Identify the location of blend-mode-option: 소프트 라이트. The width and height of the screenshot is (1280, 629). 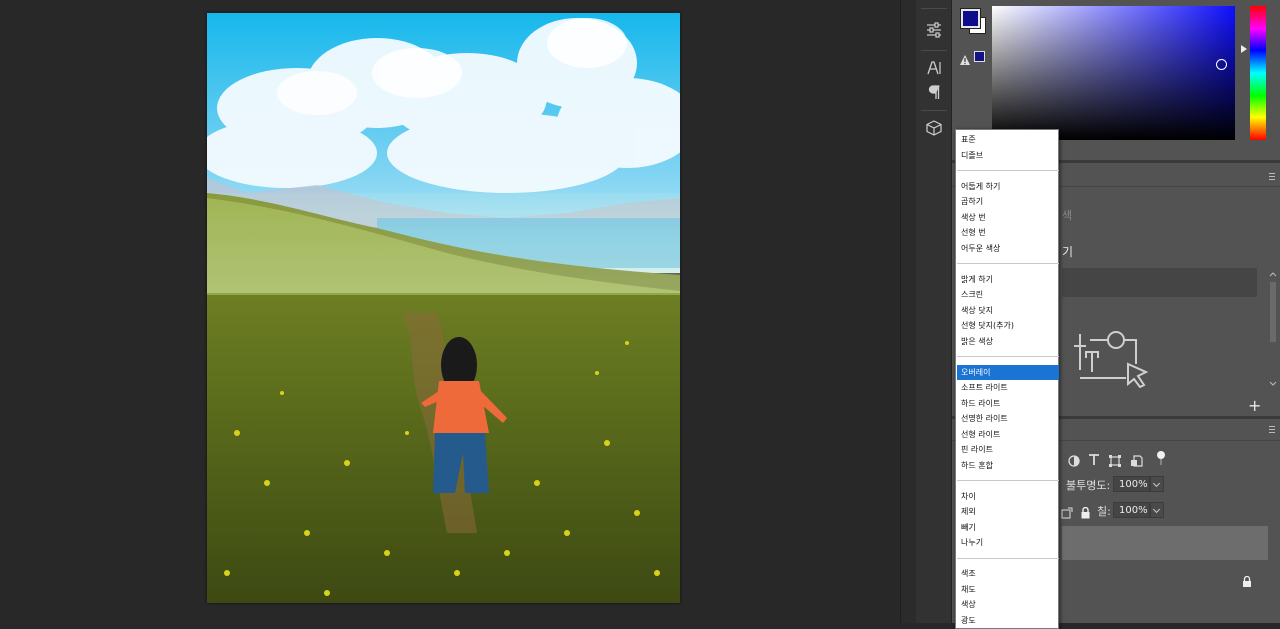
(1008, 387).